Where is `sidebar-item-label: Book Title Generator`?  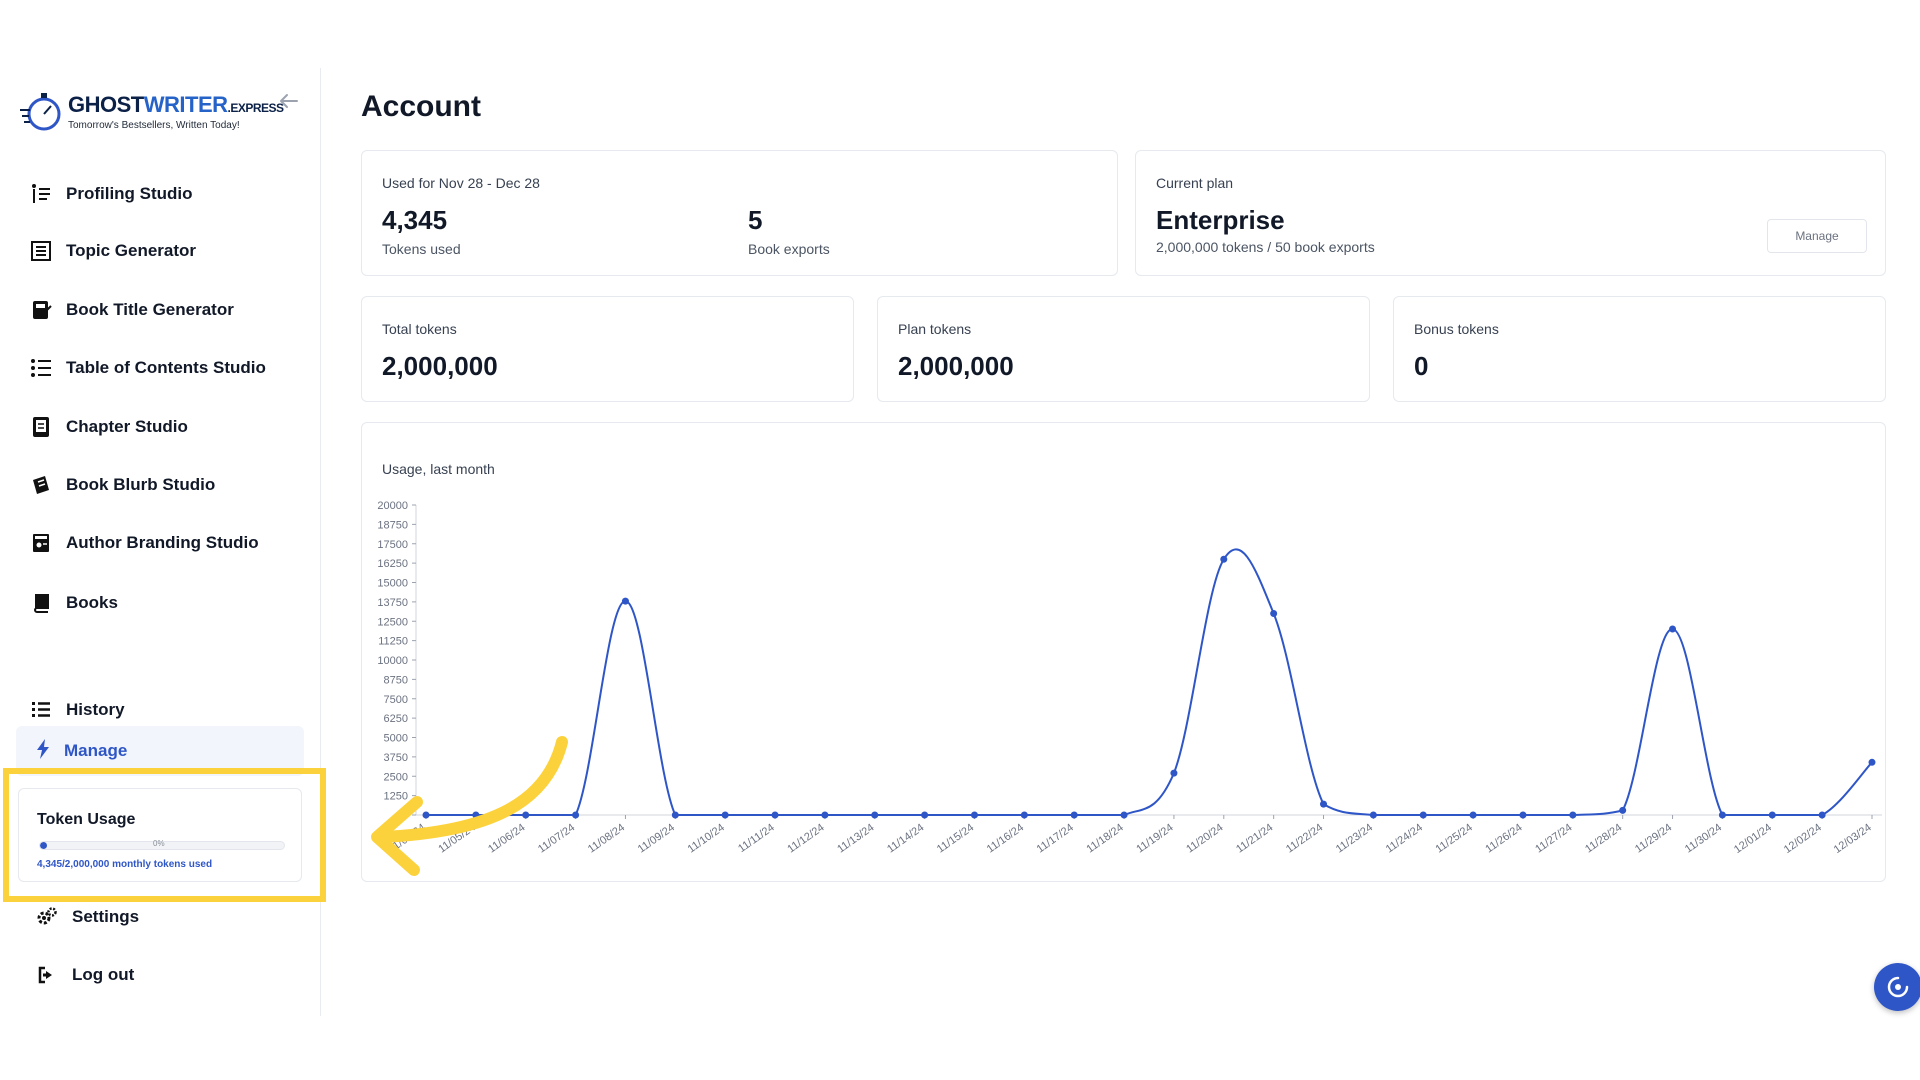 sidebar-item-label: Book Title Generator is located at coordinates (150, 309).